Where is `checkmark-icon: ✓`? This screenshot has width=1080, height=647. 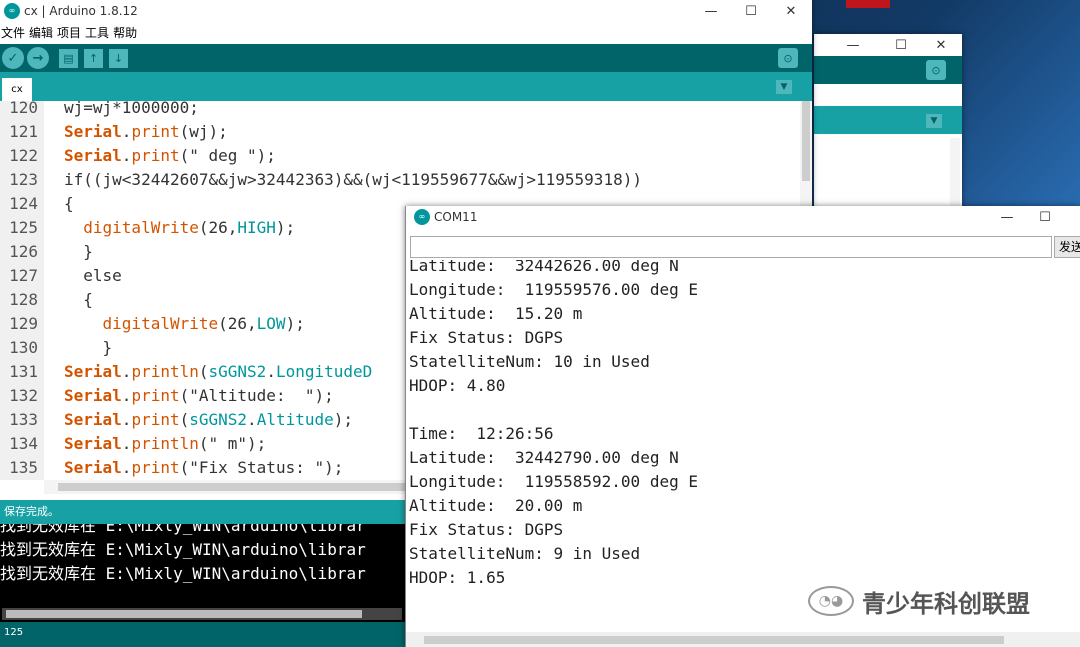 checkmark-icon: ✓ is located at coordinates (13, 58).